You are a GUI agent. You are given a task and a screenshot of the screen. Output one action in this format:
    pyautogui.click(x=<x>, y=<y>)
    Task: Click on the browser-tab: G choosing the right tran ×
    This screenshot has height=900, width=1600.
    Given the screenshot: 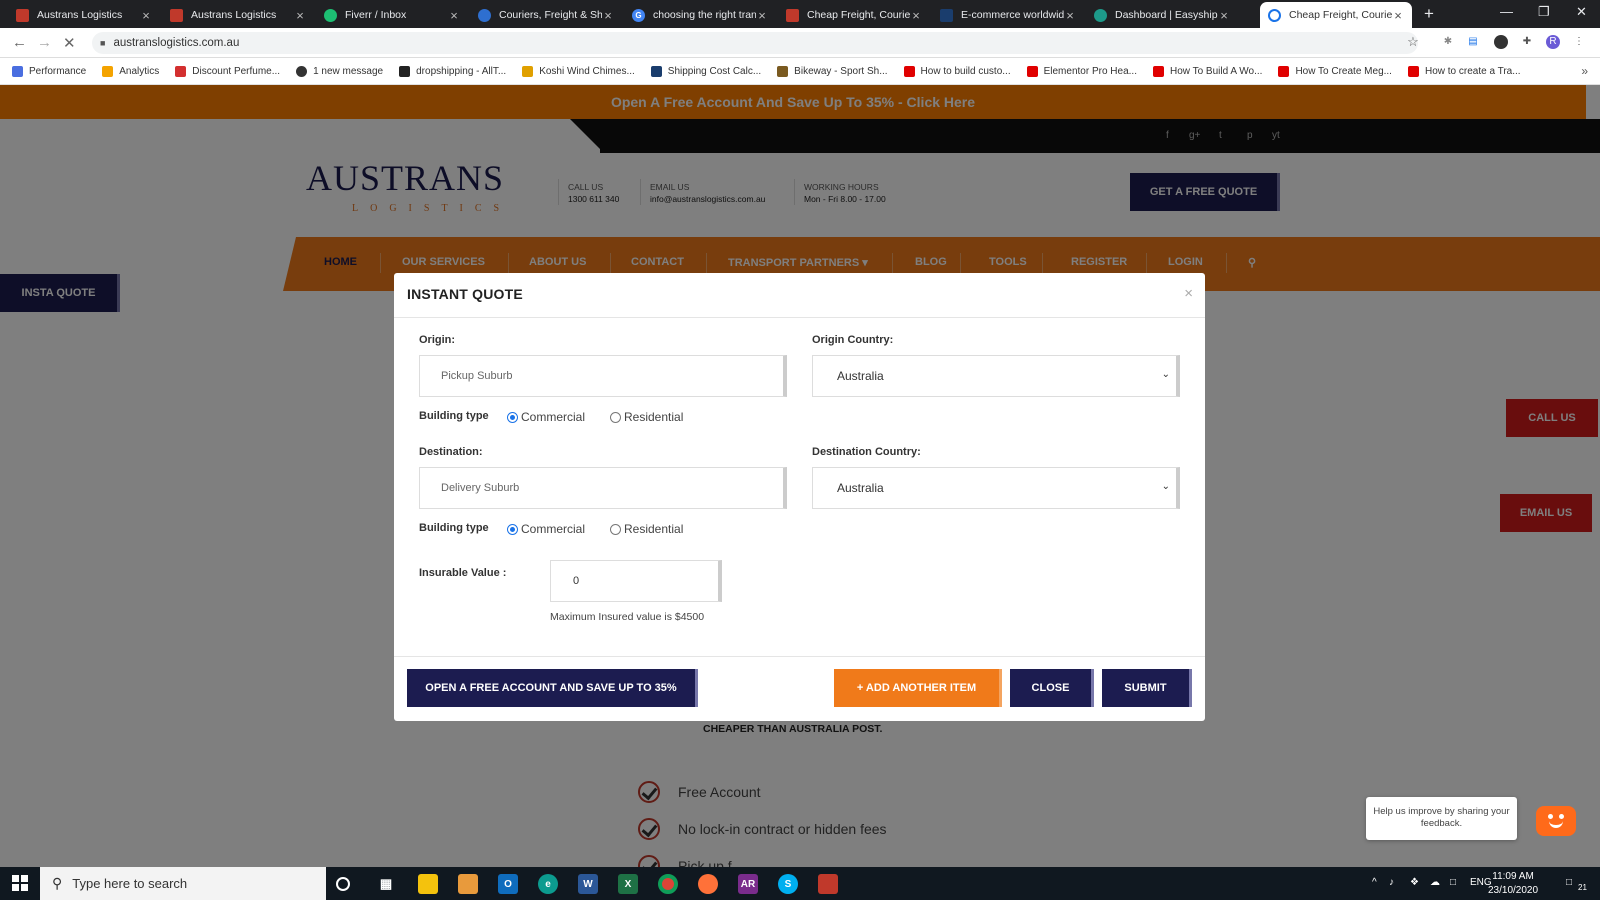 What is the action you would take?
    pyautogui.click(x=700, y=15)
    